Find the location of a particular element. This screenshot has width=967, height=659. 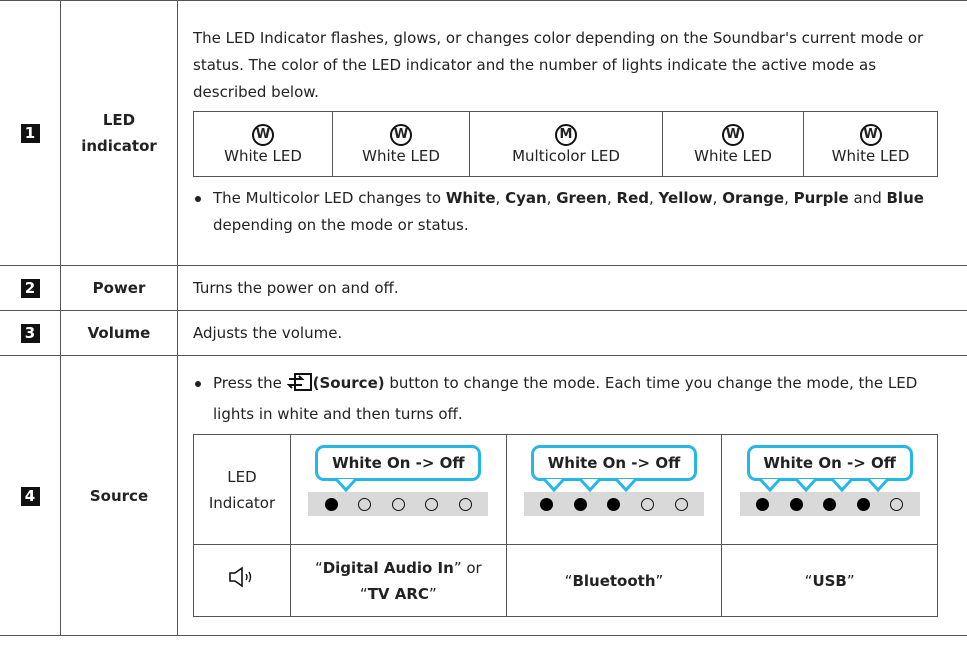

mode-name-cell: “USB” is located at coordinates (829, 580).